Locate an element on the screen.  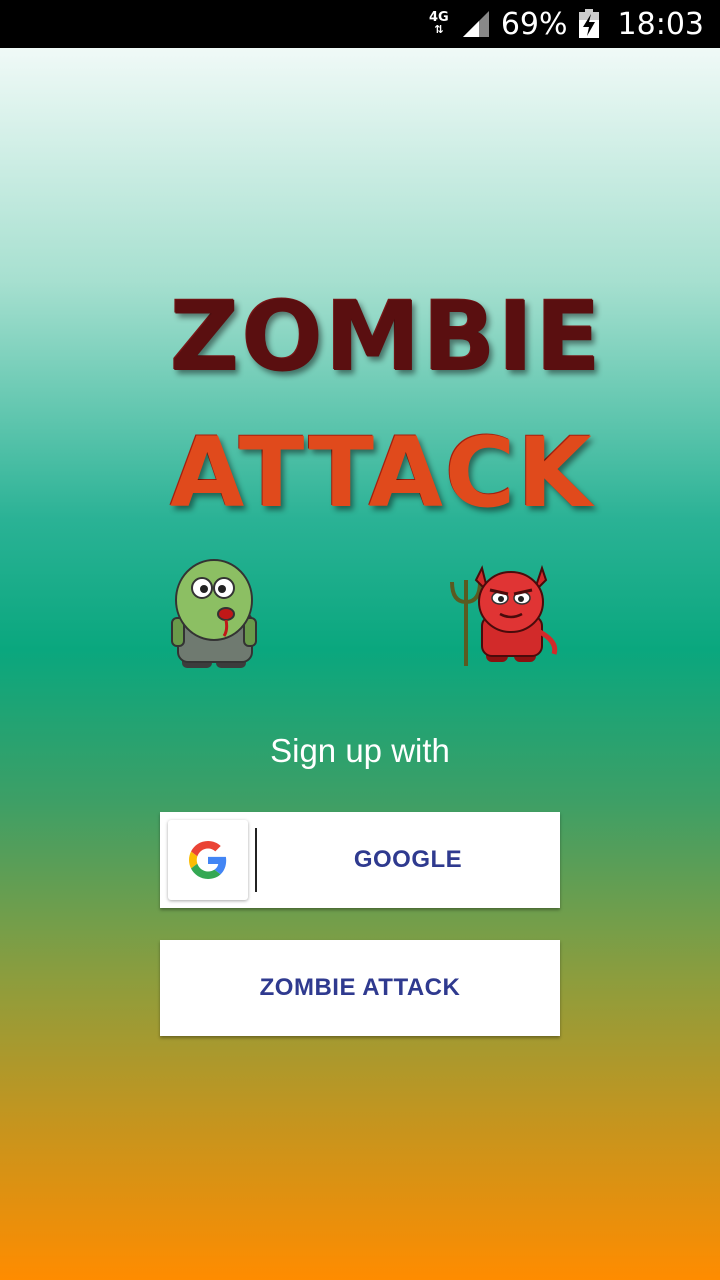
zombie-attack-button-label: ZOMBIE ATTACK is located at coordinates (360, 987).